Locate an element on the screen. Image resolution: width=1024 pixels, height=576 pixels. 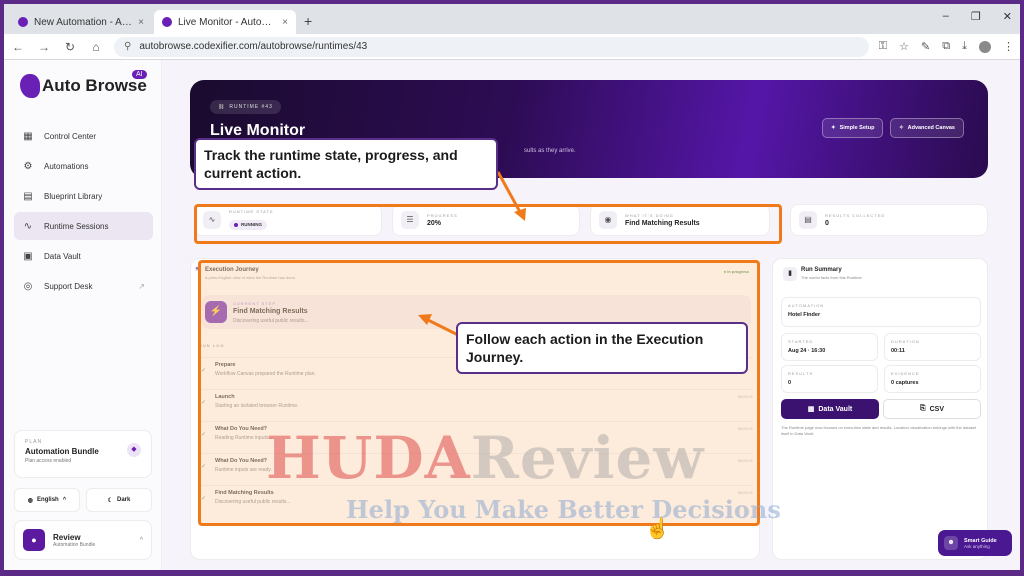
stat-runtime-state: ∿ RUNTIME STATE RUNNING is located at coordinates (288, 220).